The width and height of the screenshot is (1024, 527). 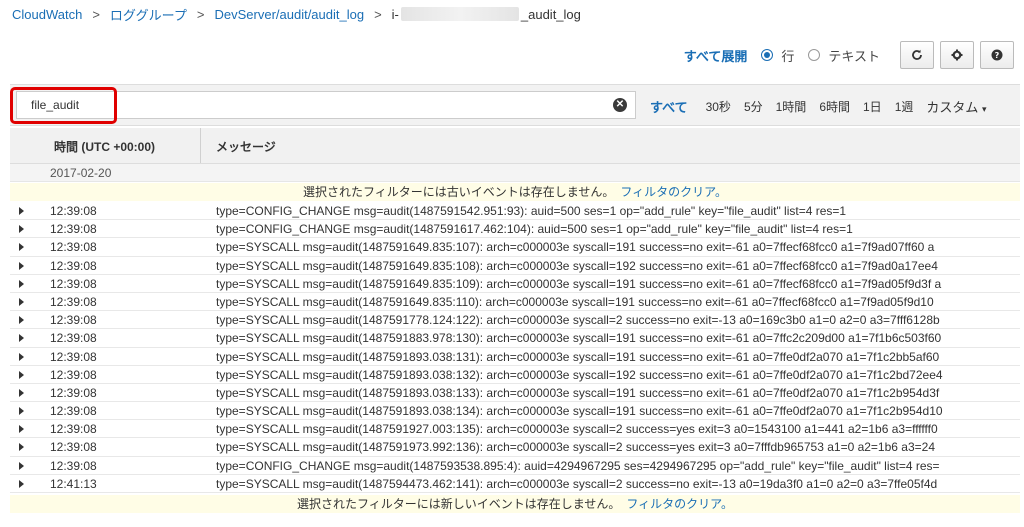 What do you see at coordinates (81, 173) in the screenshot?
I see `date-label: 2017-02-20` at bounding box center [81, 173].